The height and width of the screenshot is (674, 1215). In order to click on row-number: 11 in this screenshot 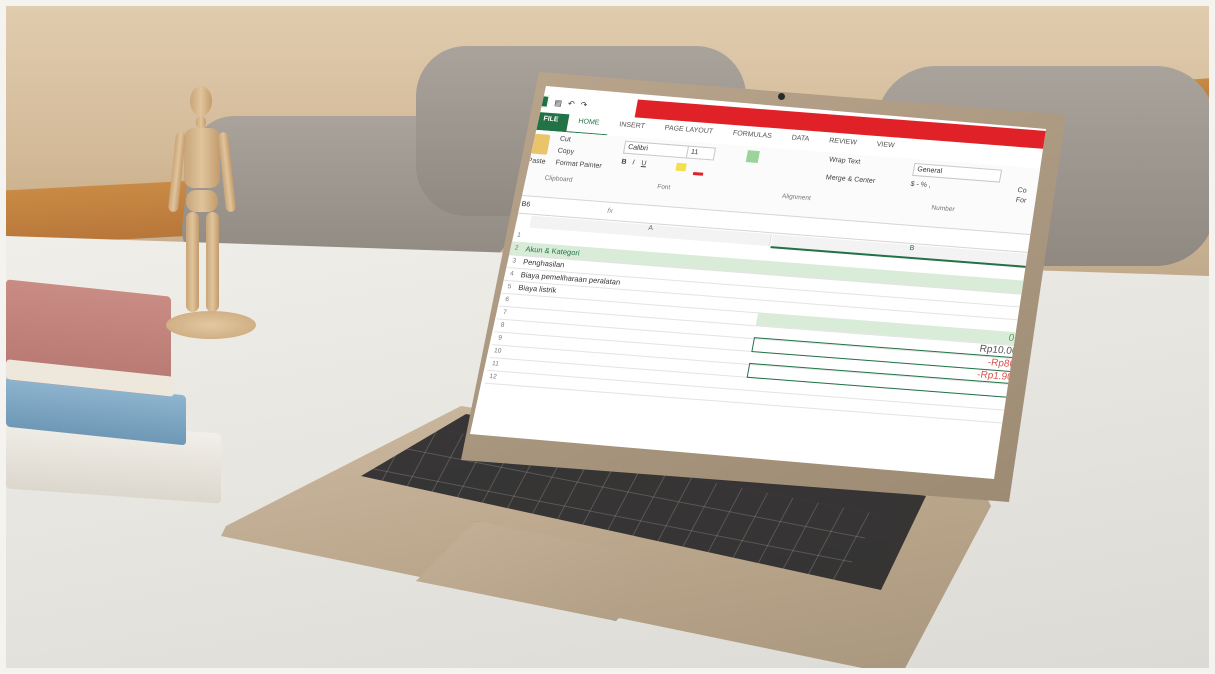, I will do `click(495, 364)`.